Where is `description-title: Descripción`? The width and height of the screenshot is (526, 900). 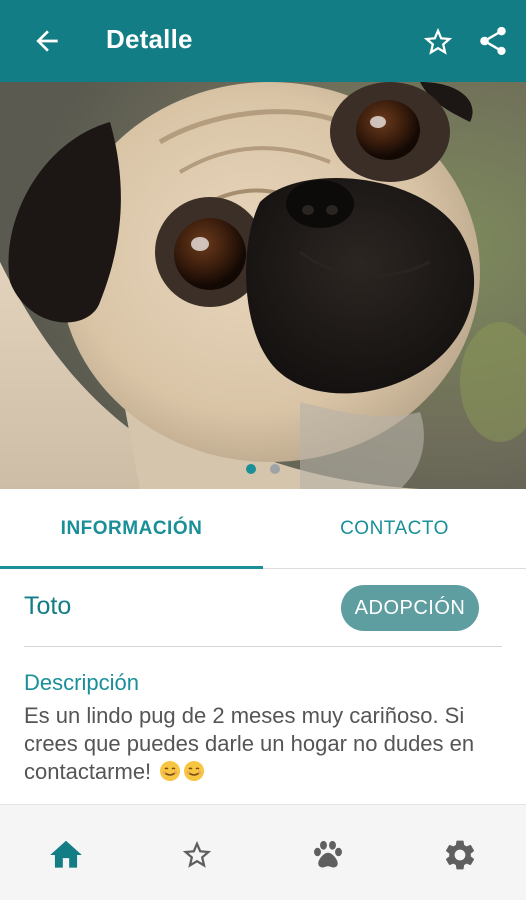
description-title: Descripción is located at coordinates (81, 682).